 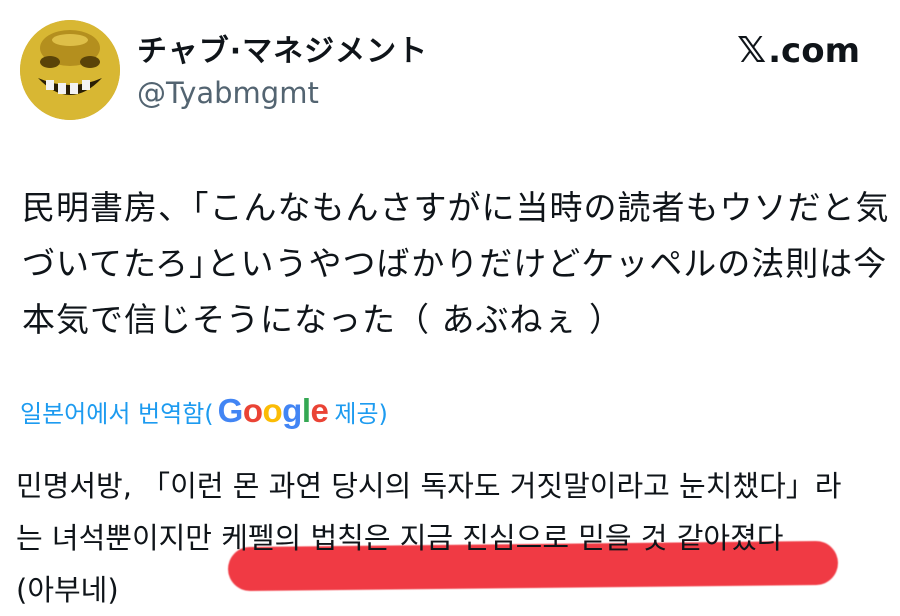 I want to click on x-com-link: 𝕏 .com, so click(x=798, y=50).